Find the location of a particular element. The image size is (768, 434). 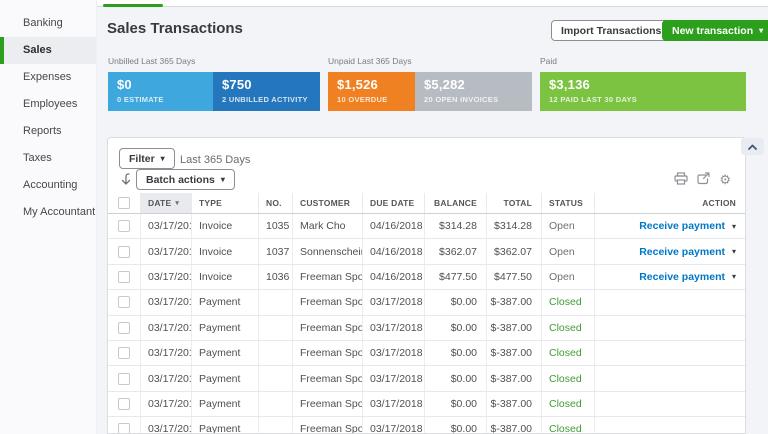

column-header-total: TOTAL is located at coordinates (513, 203).